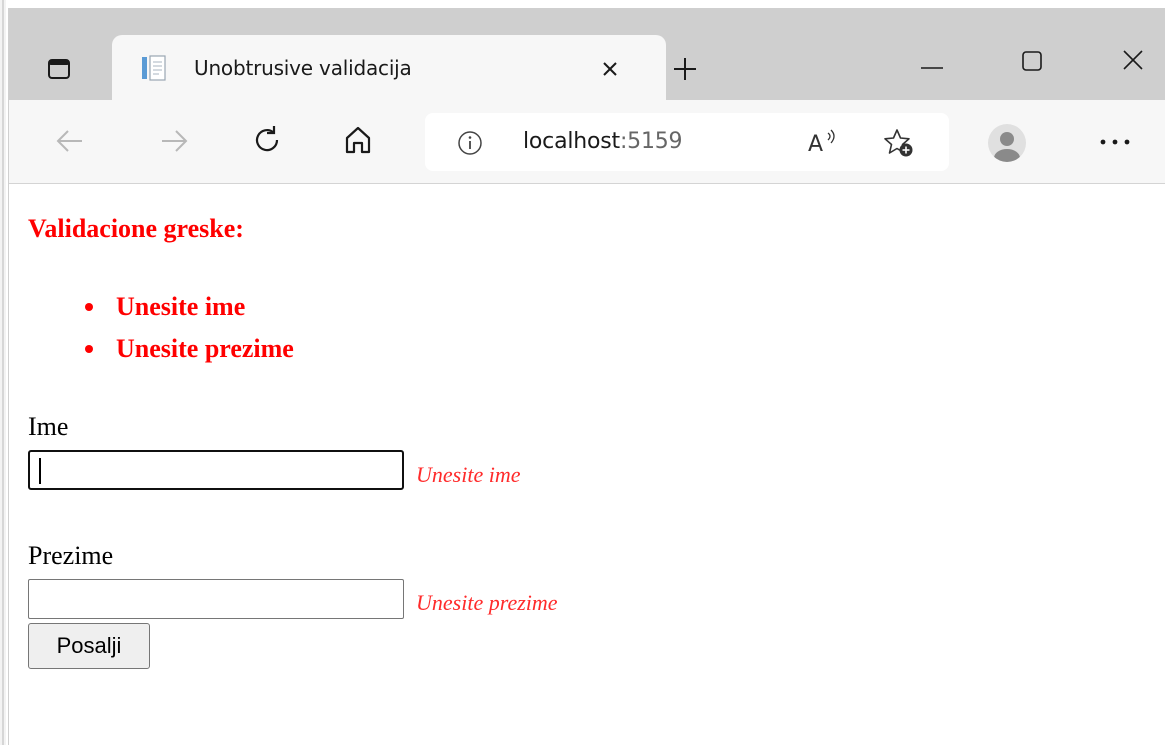 This screenshot has height=745, width=1165. I want to click on validation-summary-title: Validacione greske:, so click(136, 228).